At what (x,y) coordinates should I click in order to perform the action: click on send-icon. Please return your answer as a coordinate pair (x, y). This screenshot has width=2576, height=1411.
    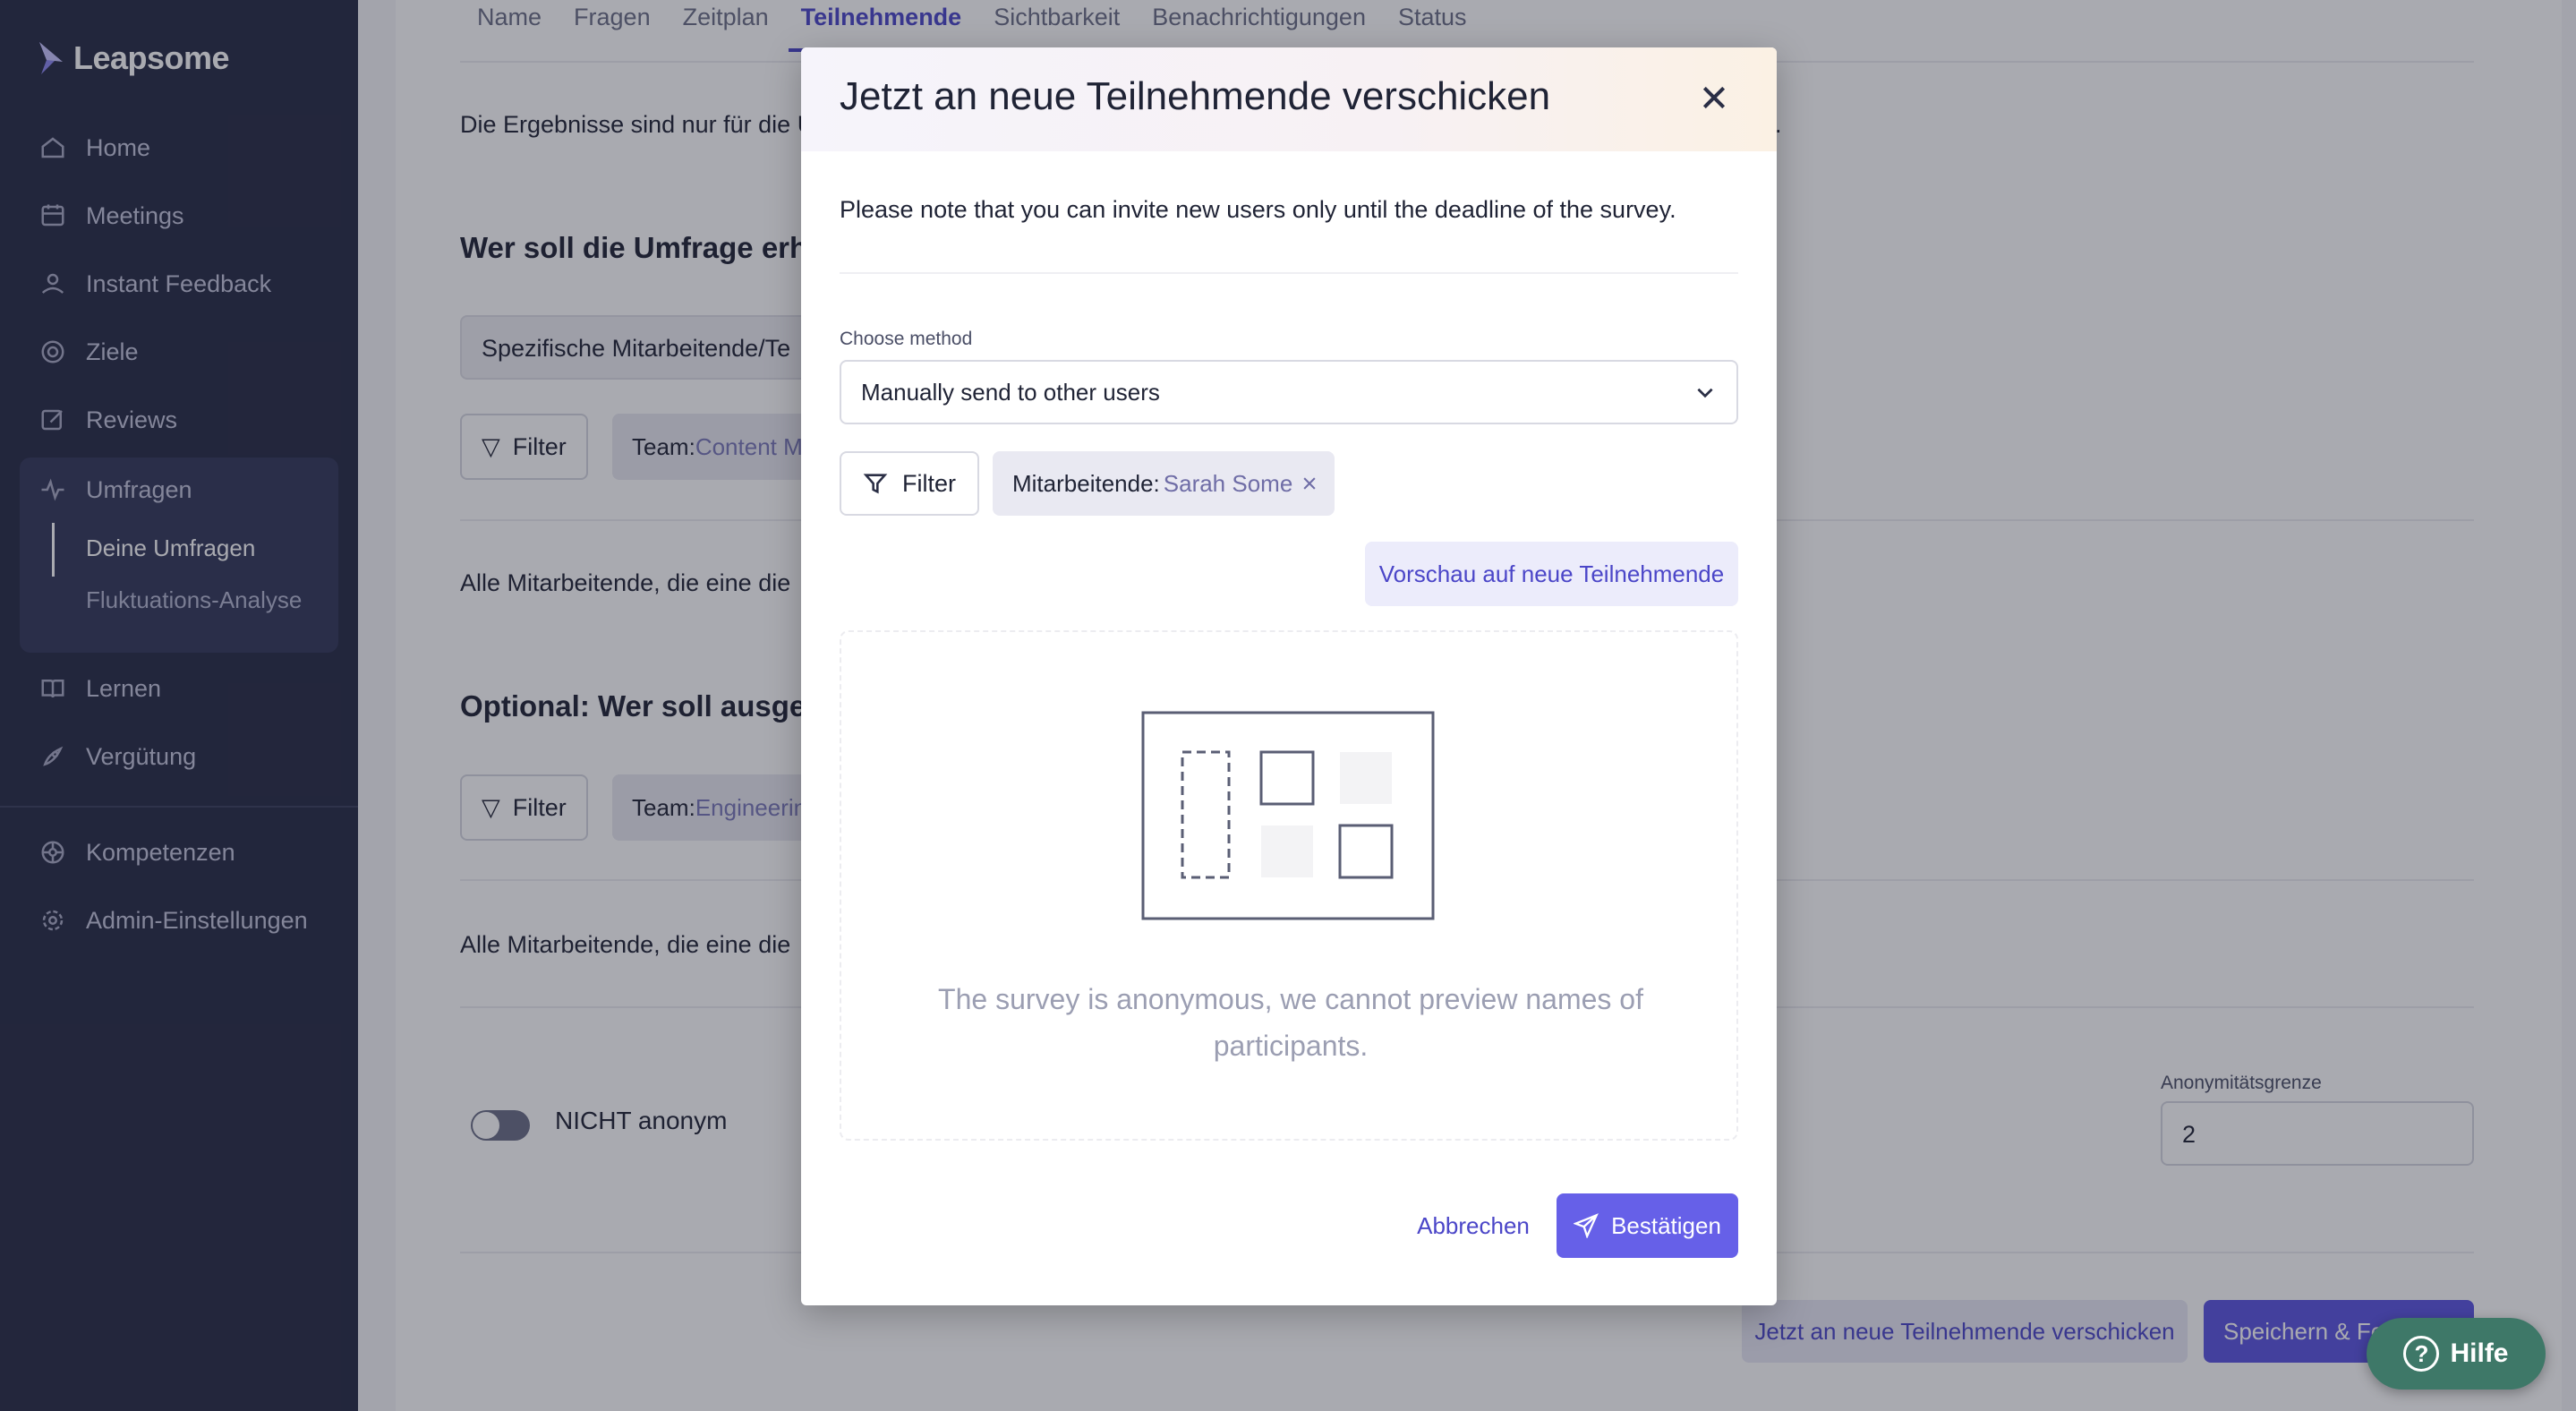
    Looking at the image, I should click on (1586, 1225).